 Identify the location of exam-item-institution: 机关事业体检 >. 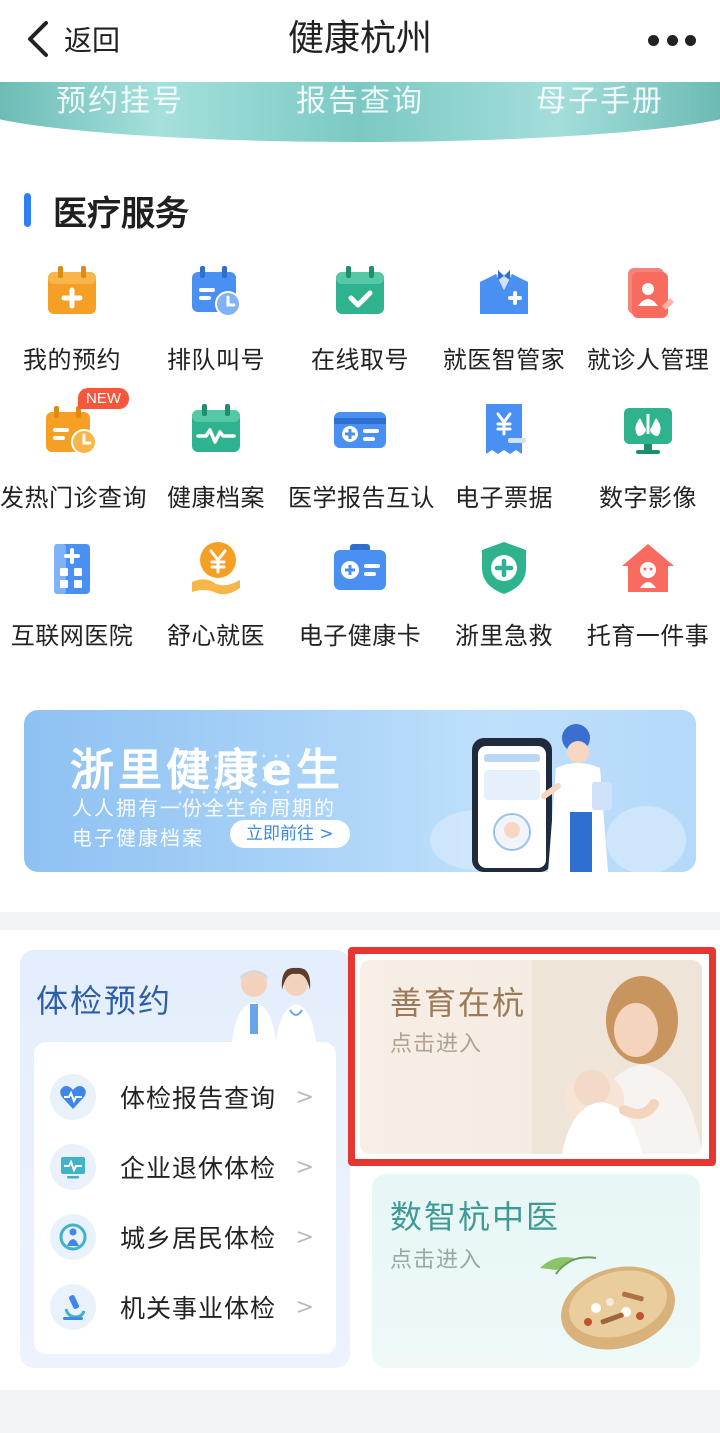
(185, 1307).